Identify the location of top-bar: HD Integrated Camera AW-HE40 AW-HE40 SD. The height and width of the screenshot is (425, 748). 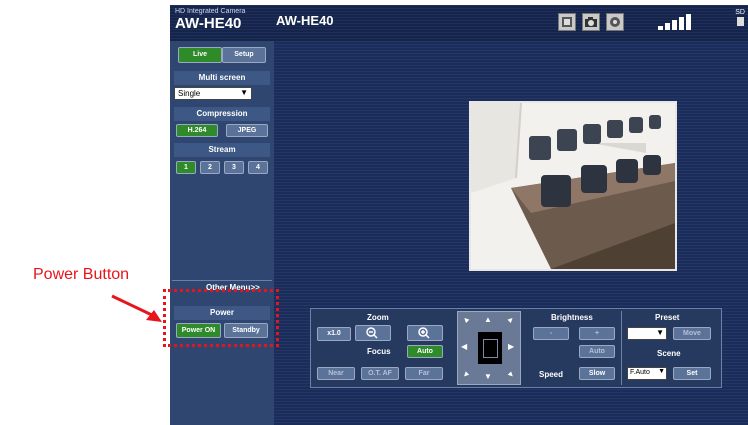
(459, 23).